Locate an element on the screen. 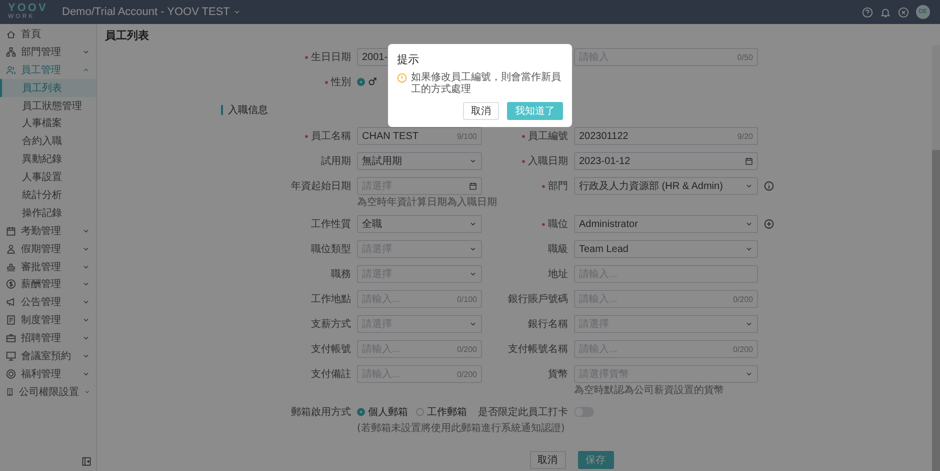  select-field: 全職 is located at coordinates (419, 224).